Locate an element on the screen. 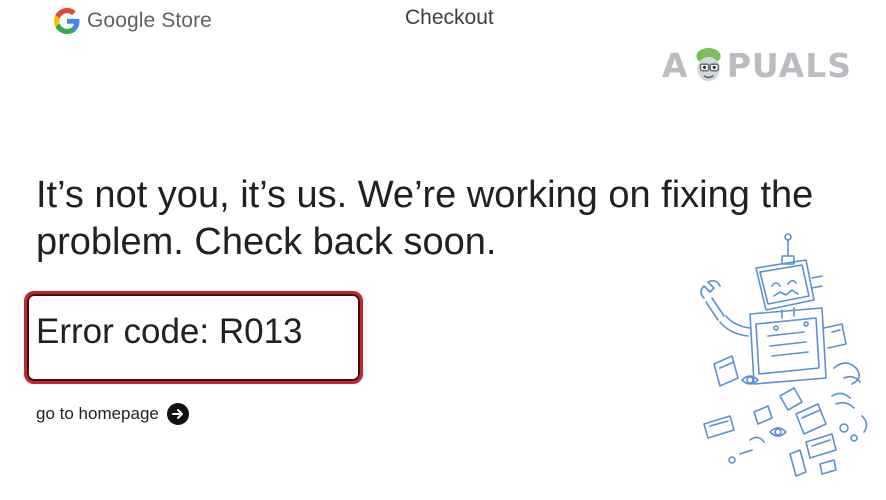 This screenshot has height=500, width=886. google-store-logo: Google Store is located at coordinates (133, 21).